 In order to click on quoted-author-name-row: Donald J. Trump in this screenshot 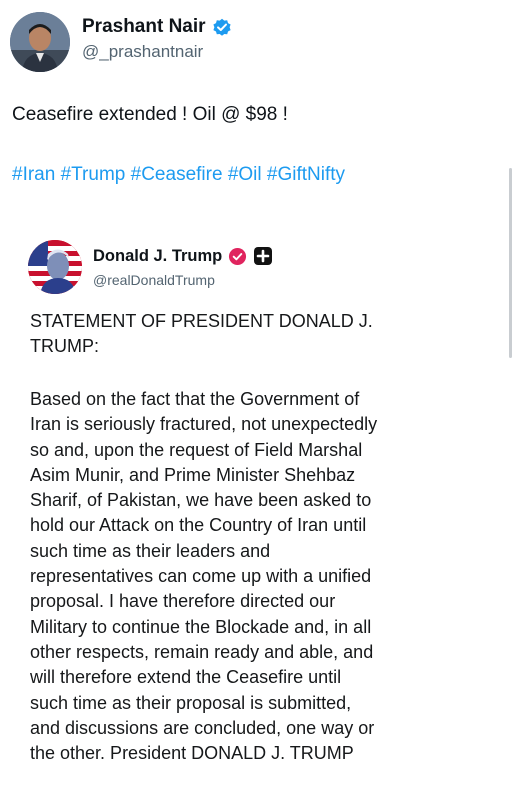, I will do `click(183, 256)`.